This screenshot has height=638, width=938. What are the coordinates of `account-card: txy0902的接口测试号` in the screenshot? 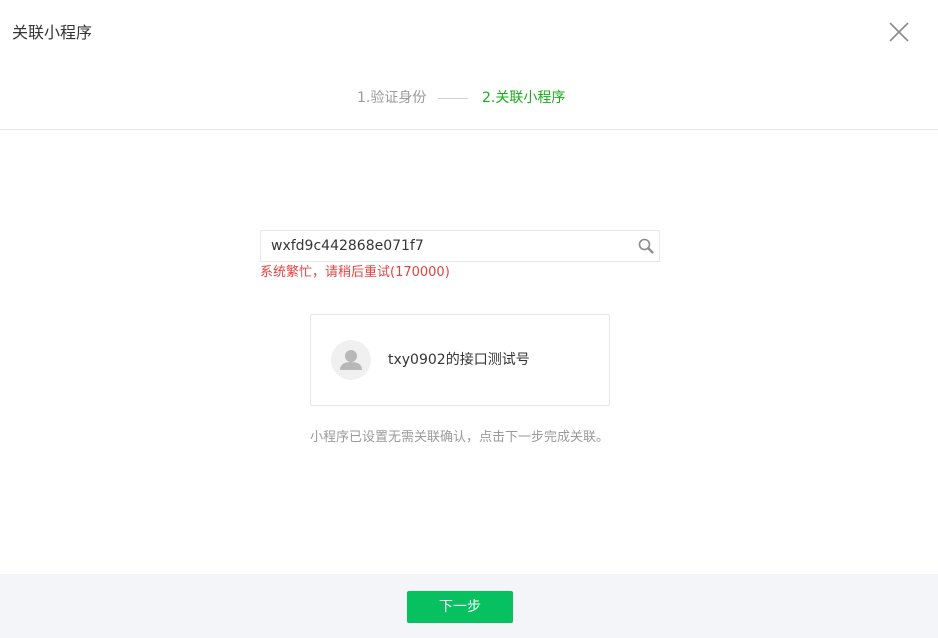 It's located at (460, 360).